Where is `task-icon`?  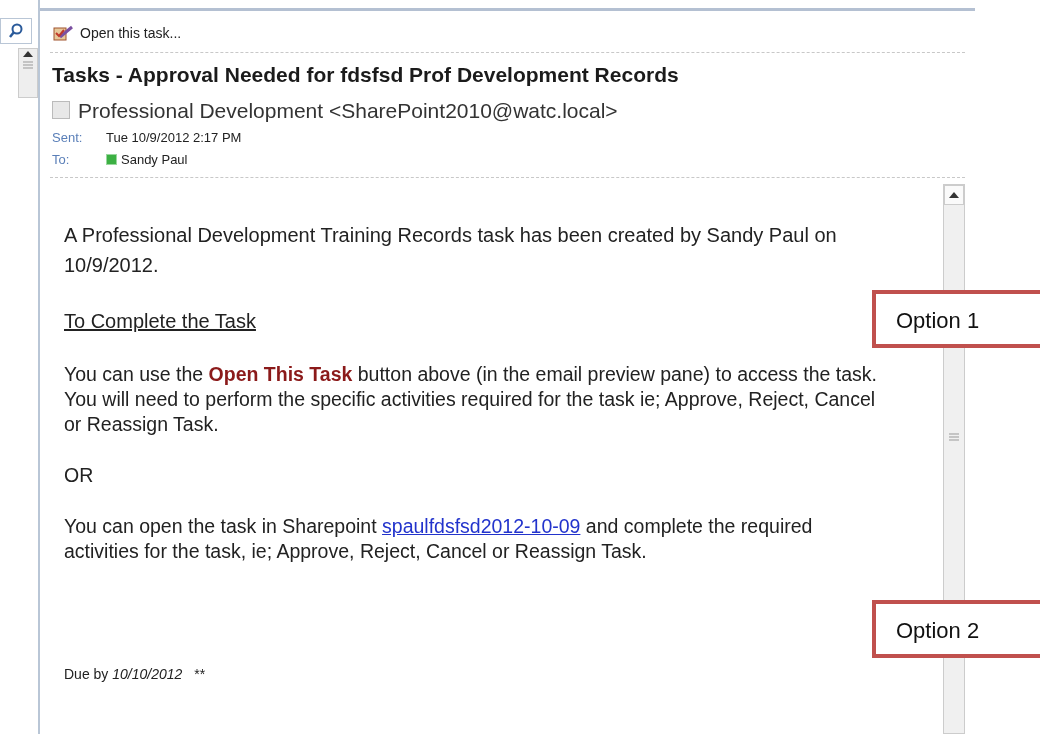
task-icon is located at coordinates (63, 33).